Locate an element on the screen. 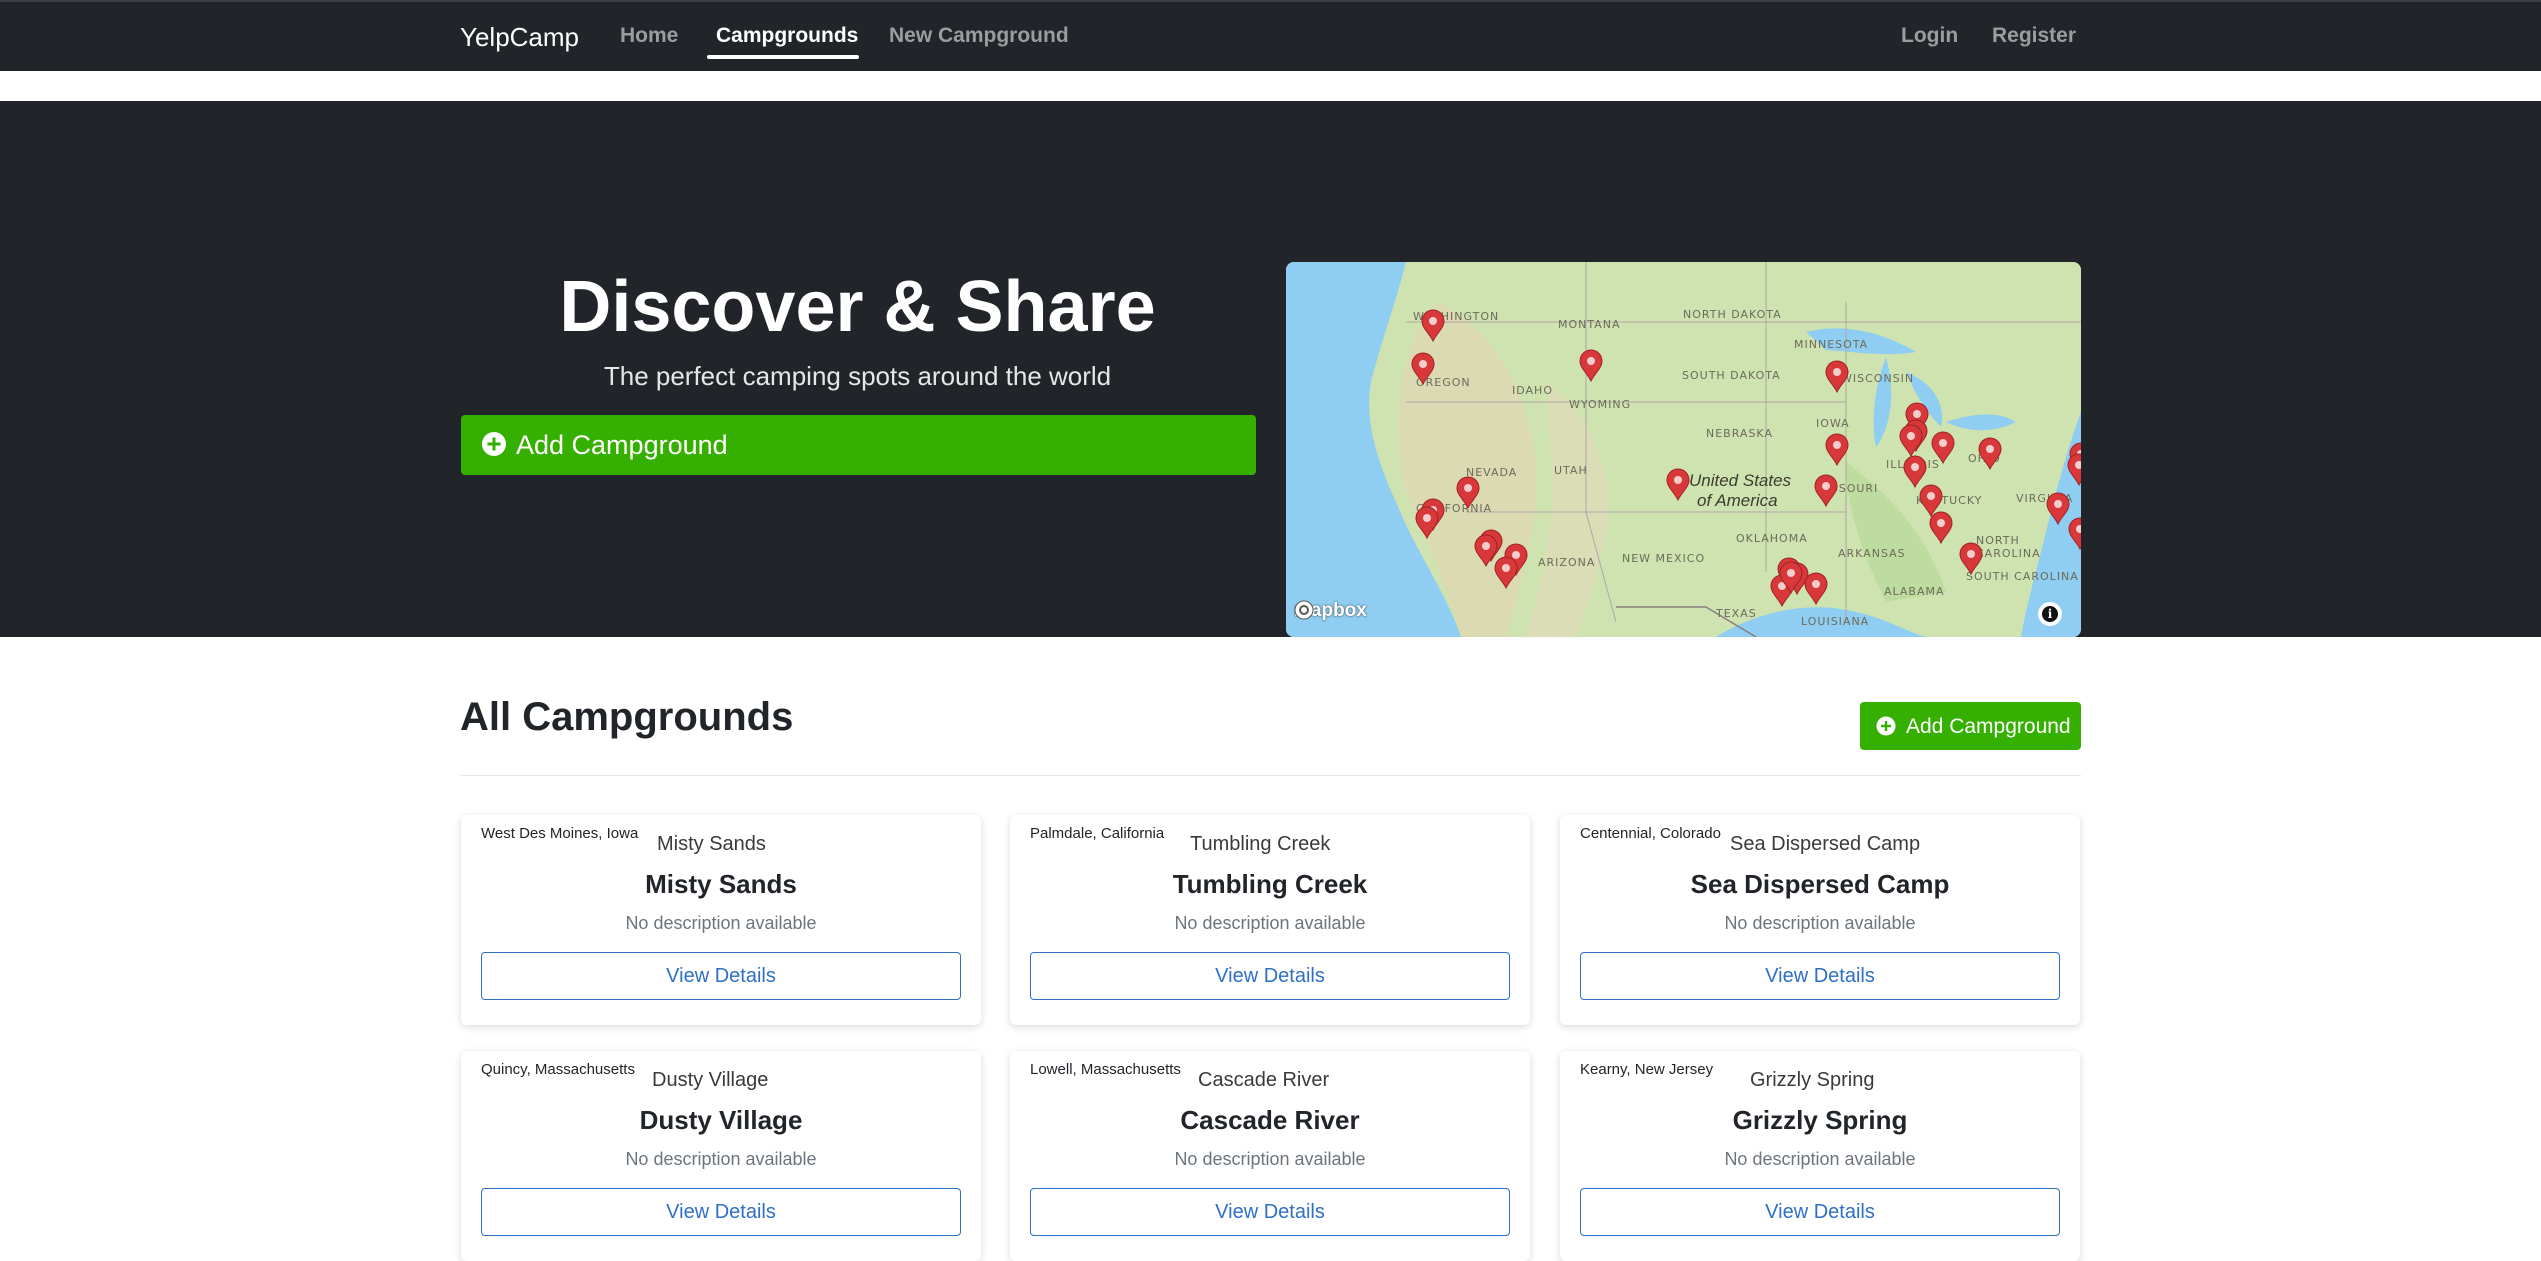 The height and width of the screenshot is (1261, 2541). card-location: Centennial, Colorado is located at coordinates (1650, 833).